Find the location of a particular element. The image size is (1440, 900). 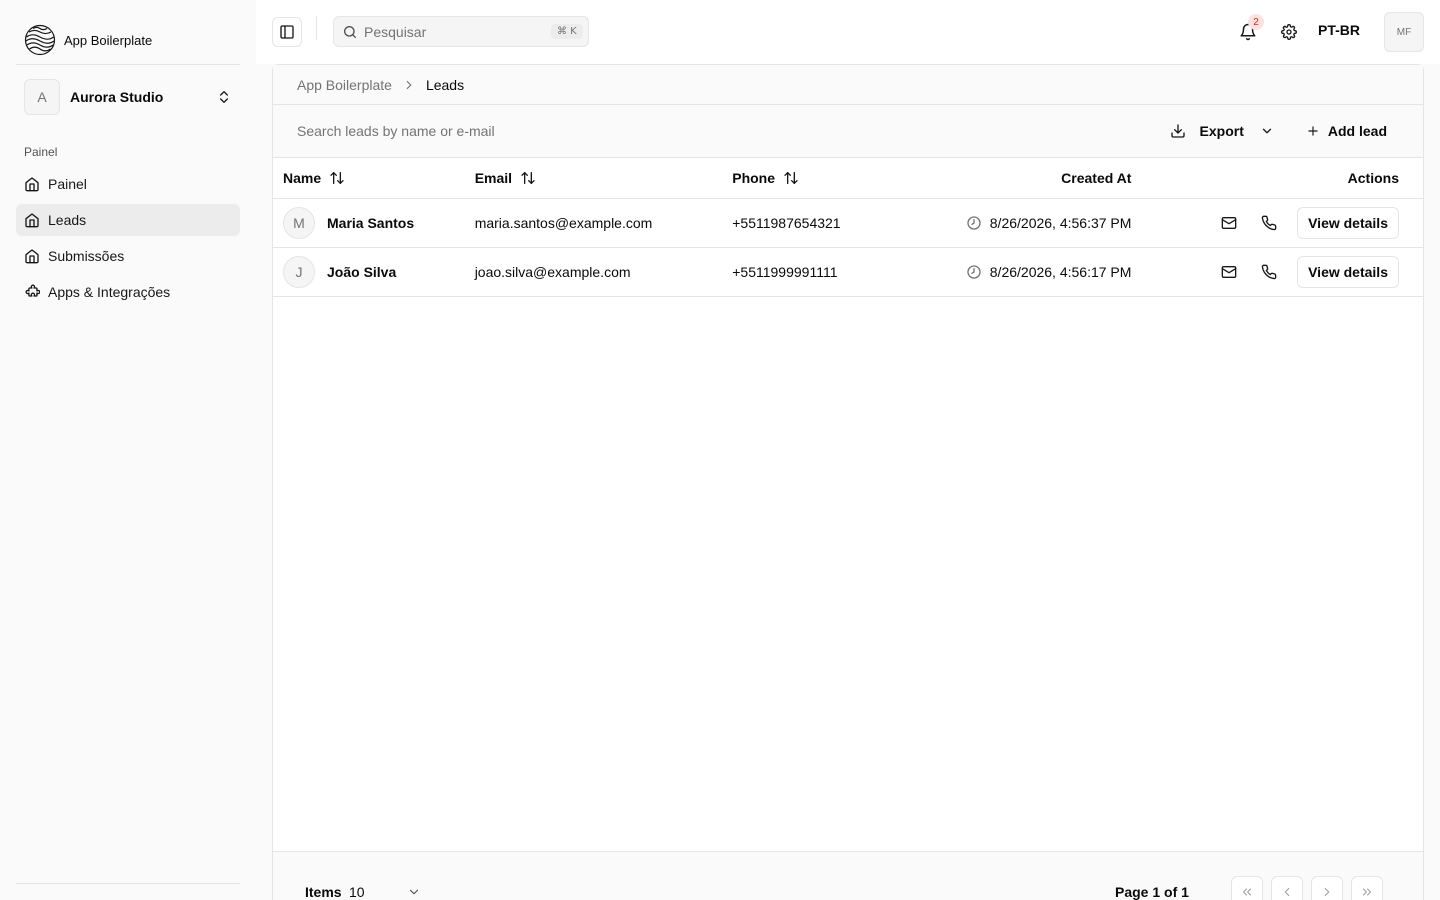

global-search-input is located at coordinates (454, 31).